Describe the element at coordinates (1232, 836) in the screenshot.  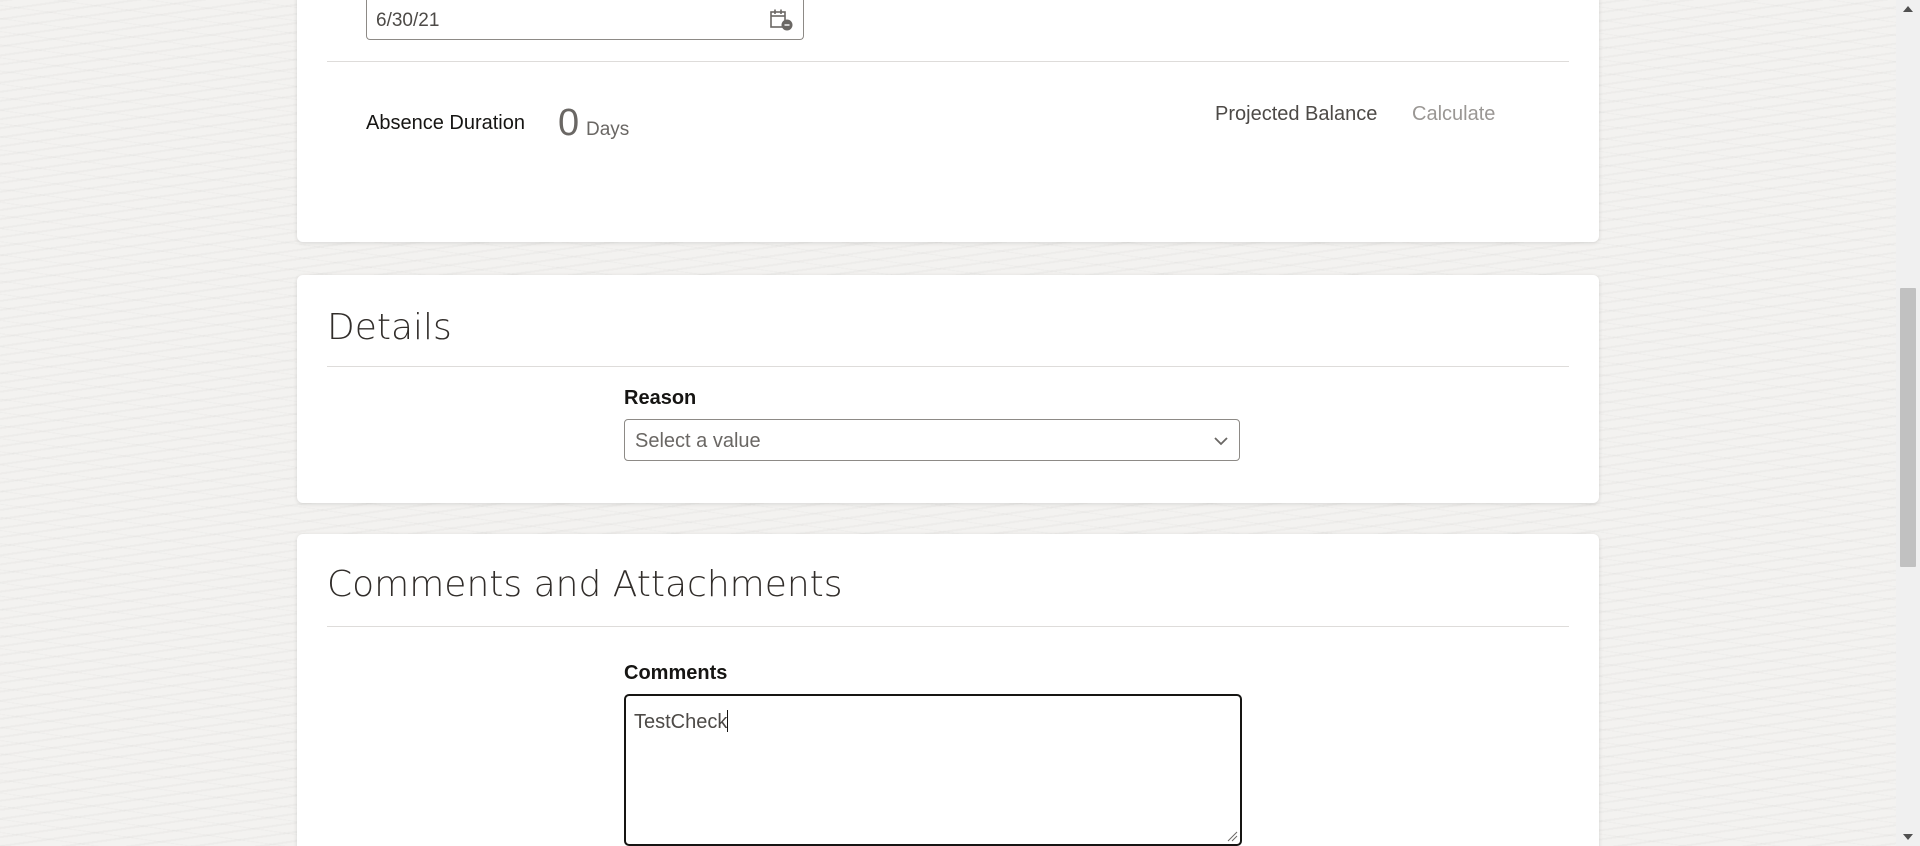
I see `resize-handle-icon` at that location.